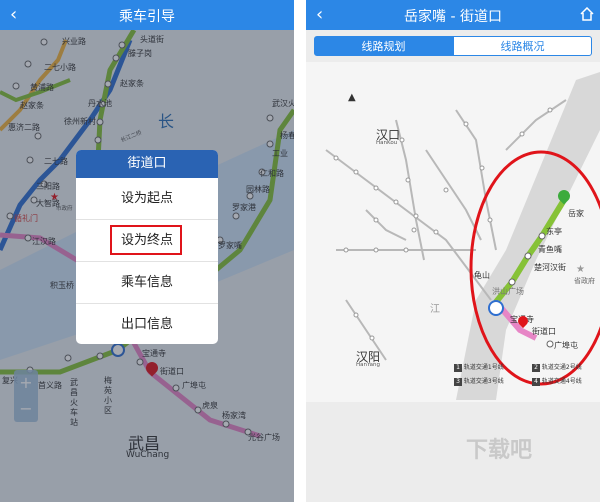 This screenshot has width=600, height=502. What do you see at coordinates (576, 213) in the screenshot?
I see `station-label-start: 岳家` at bounding box center [576, 213].